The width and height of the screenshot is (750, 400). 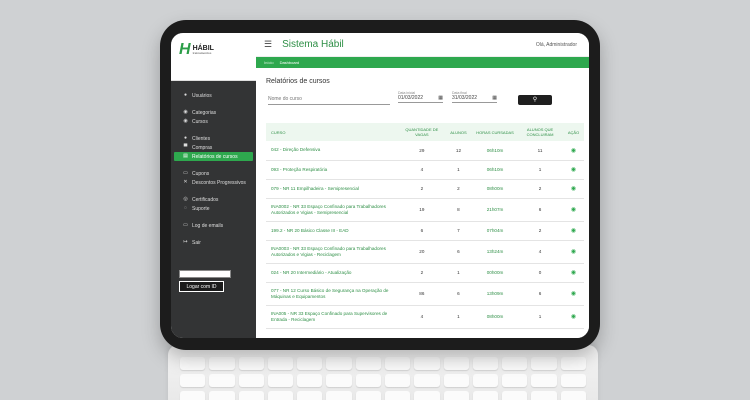 I want to click on logo-subtitle: treinamentos, so click(x=202, y=53).